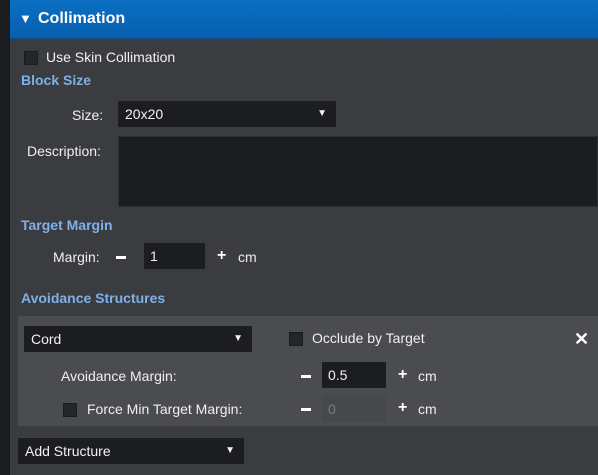  I want to click on margin-label: Margin:, so click(76, 257).